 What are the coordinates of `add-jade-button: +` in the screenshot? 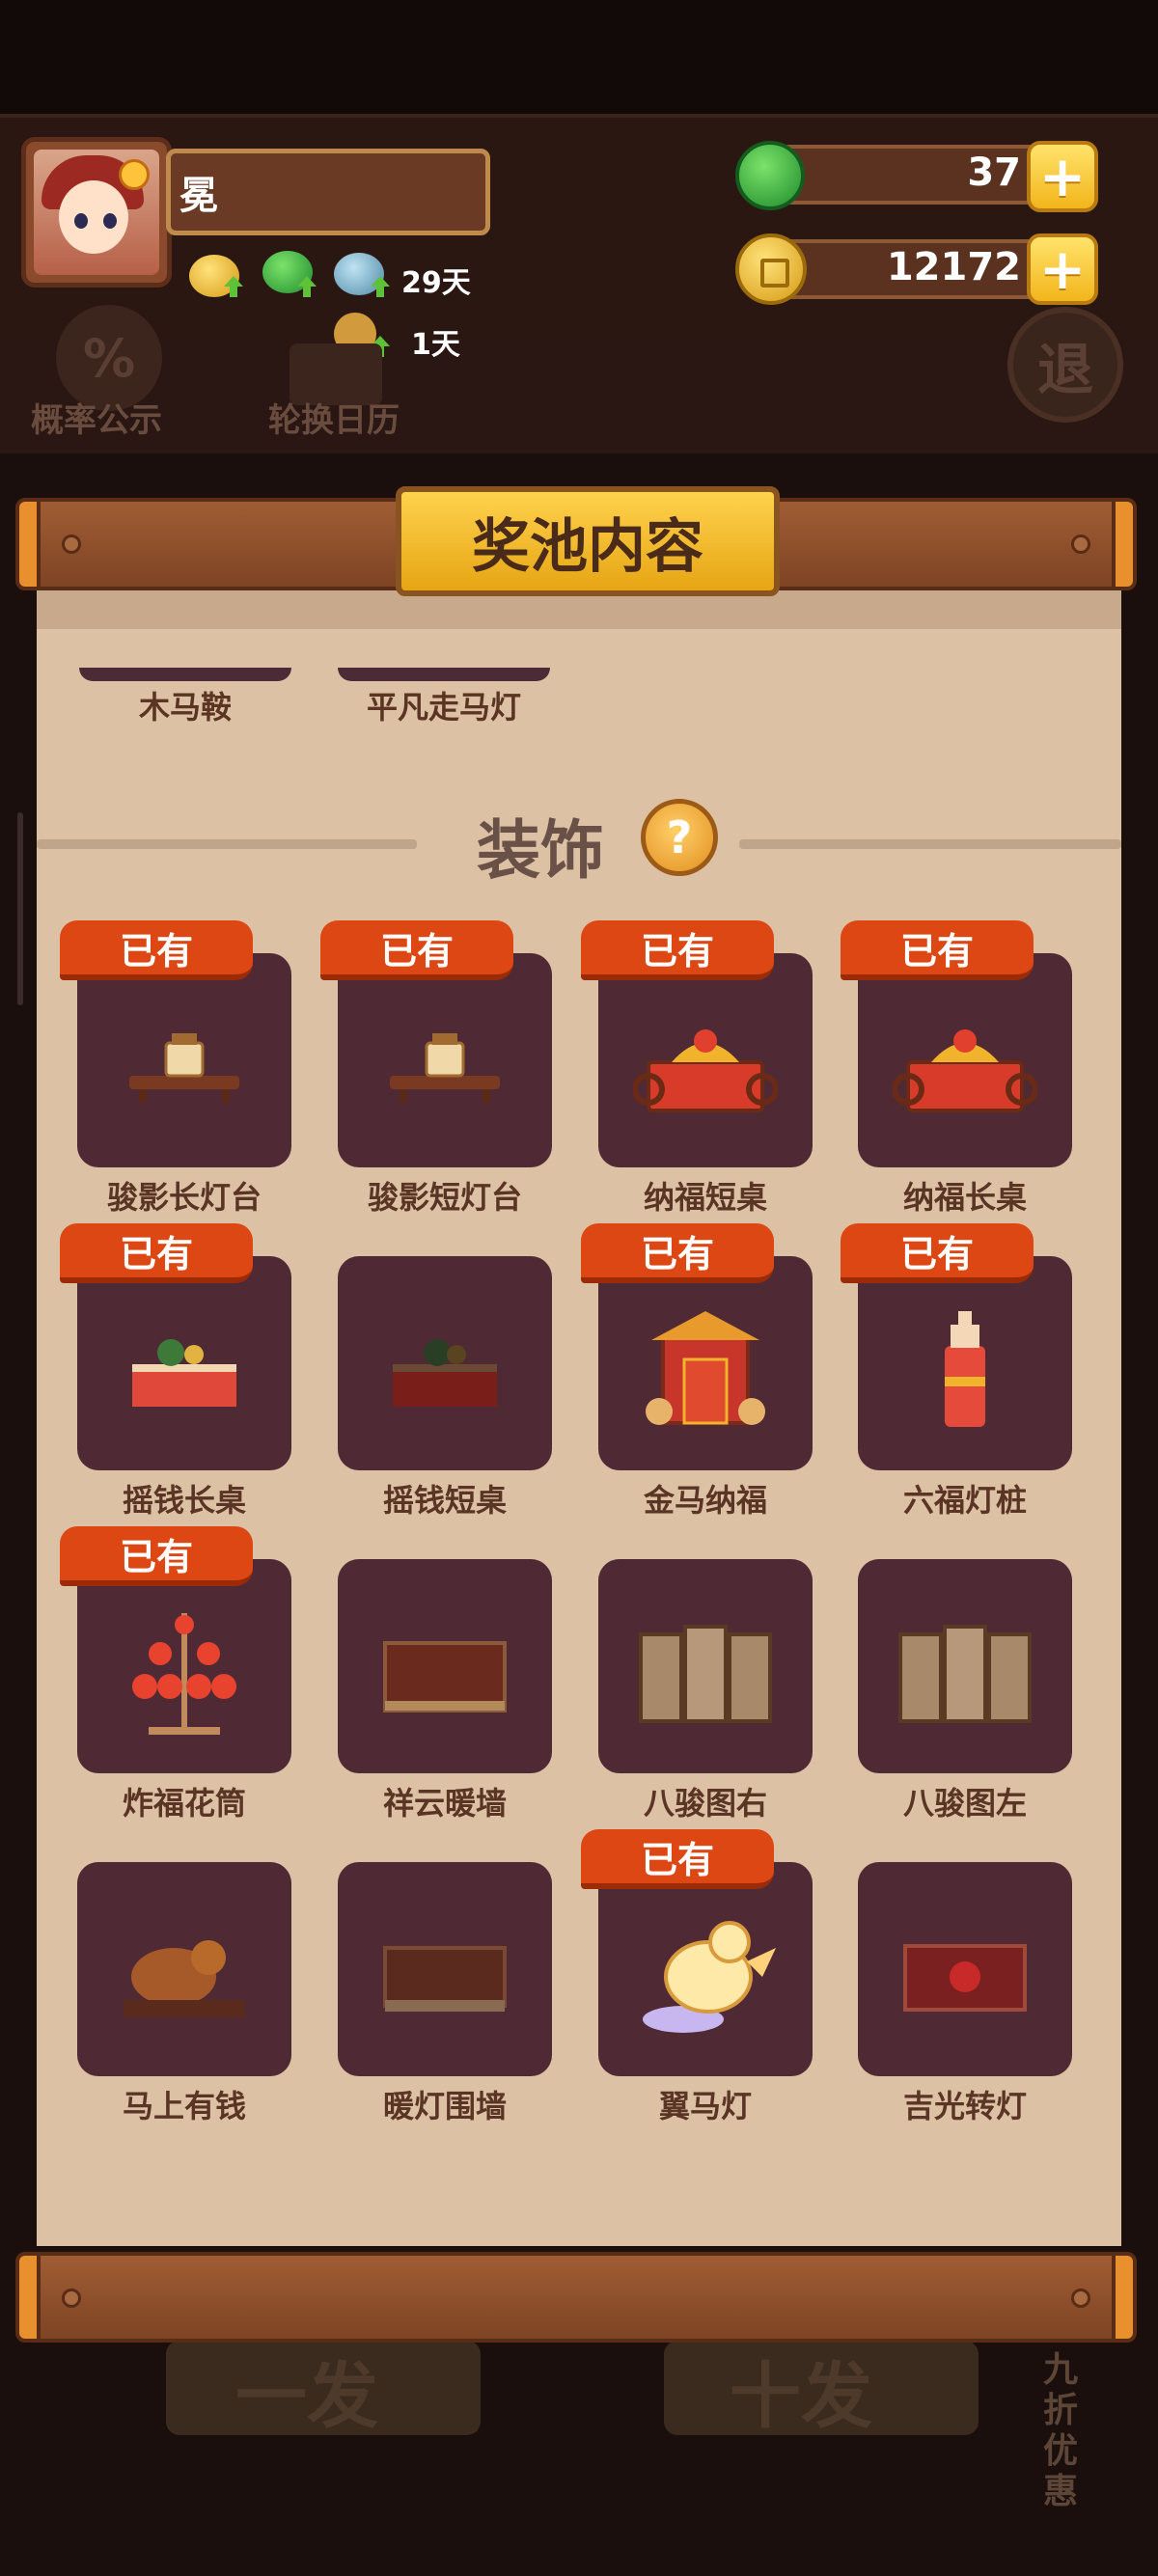 It's located at (1062, 176).